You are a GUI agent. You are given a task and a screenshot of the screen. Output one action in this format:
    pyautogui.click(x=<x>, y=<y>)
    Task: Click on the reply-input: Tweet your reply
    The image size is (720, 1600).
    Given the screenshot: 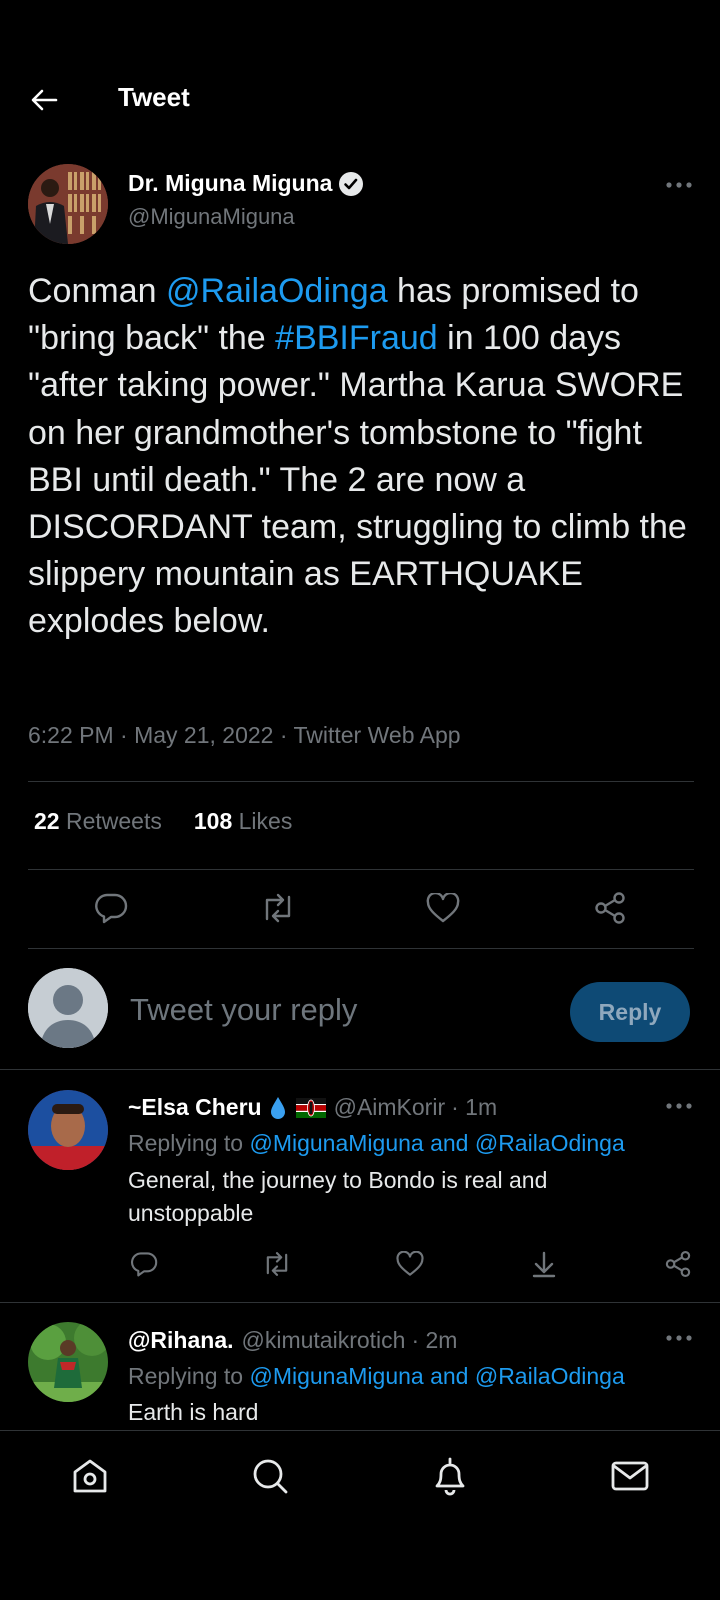 What is the action you would take?
    pyautogui.click(x=243, y=1010)
    